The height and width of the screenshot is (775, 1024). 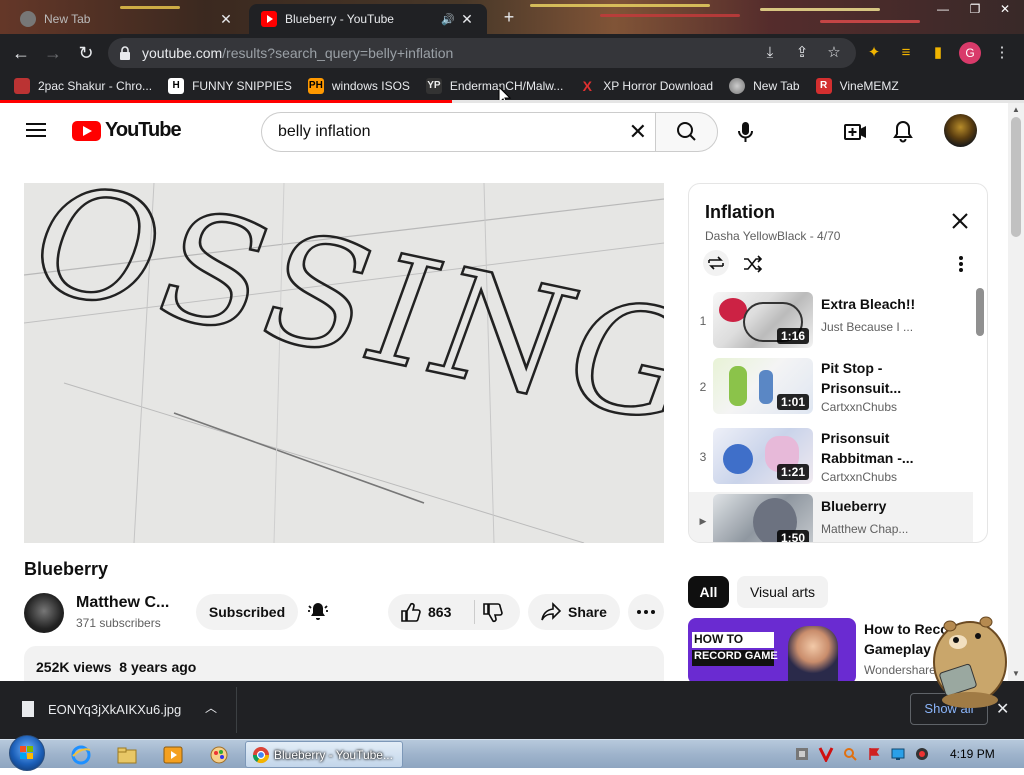 What do you see at coordinates (509, 17) in the screenshot?
I see `new-tab-button: +` at bounding box center [509, 17].